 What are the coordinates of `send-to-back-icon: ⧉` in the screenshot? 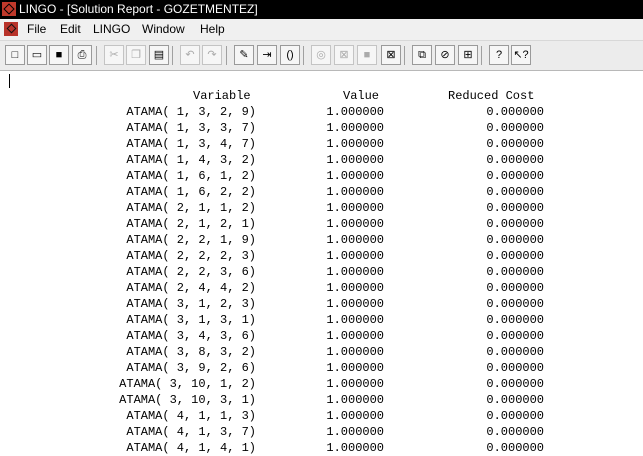 It's located at (422, 55).